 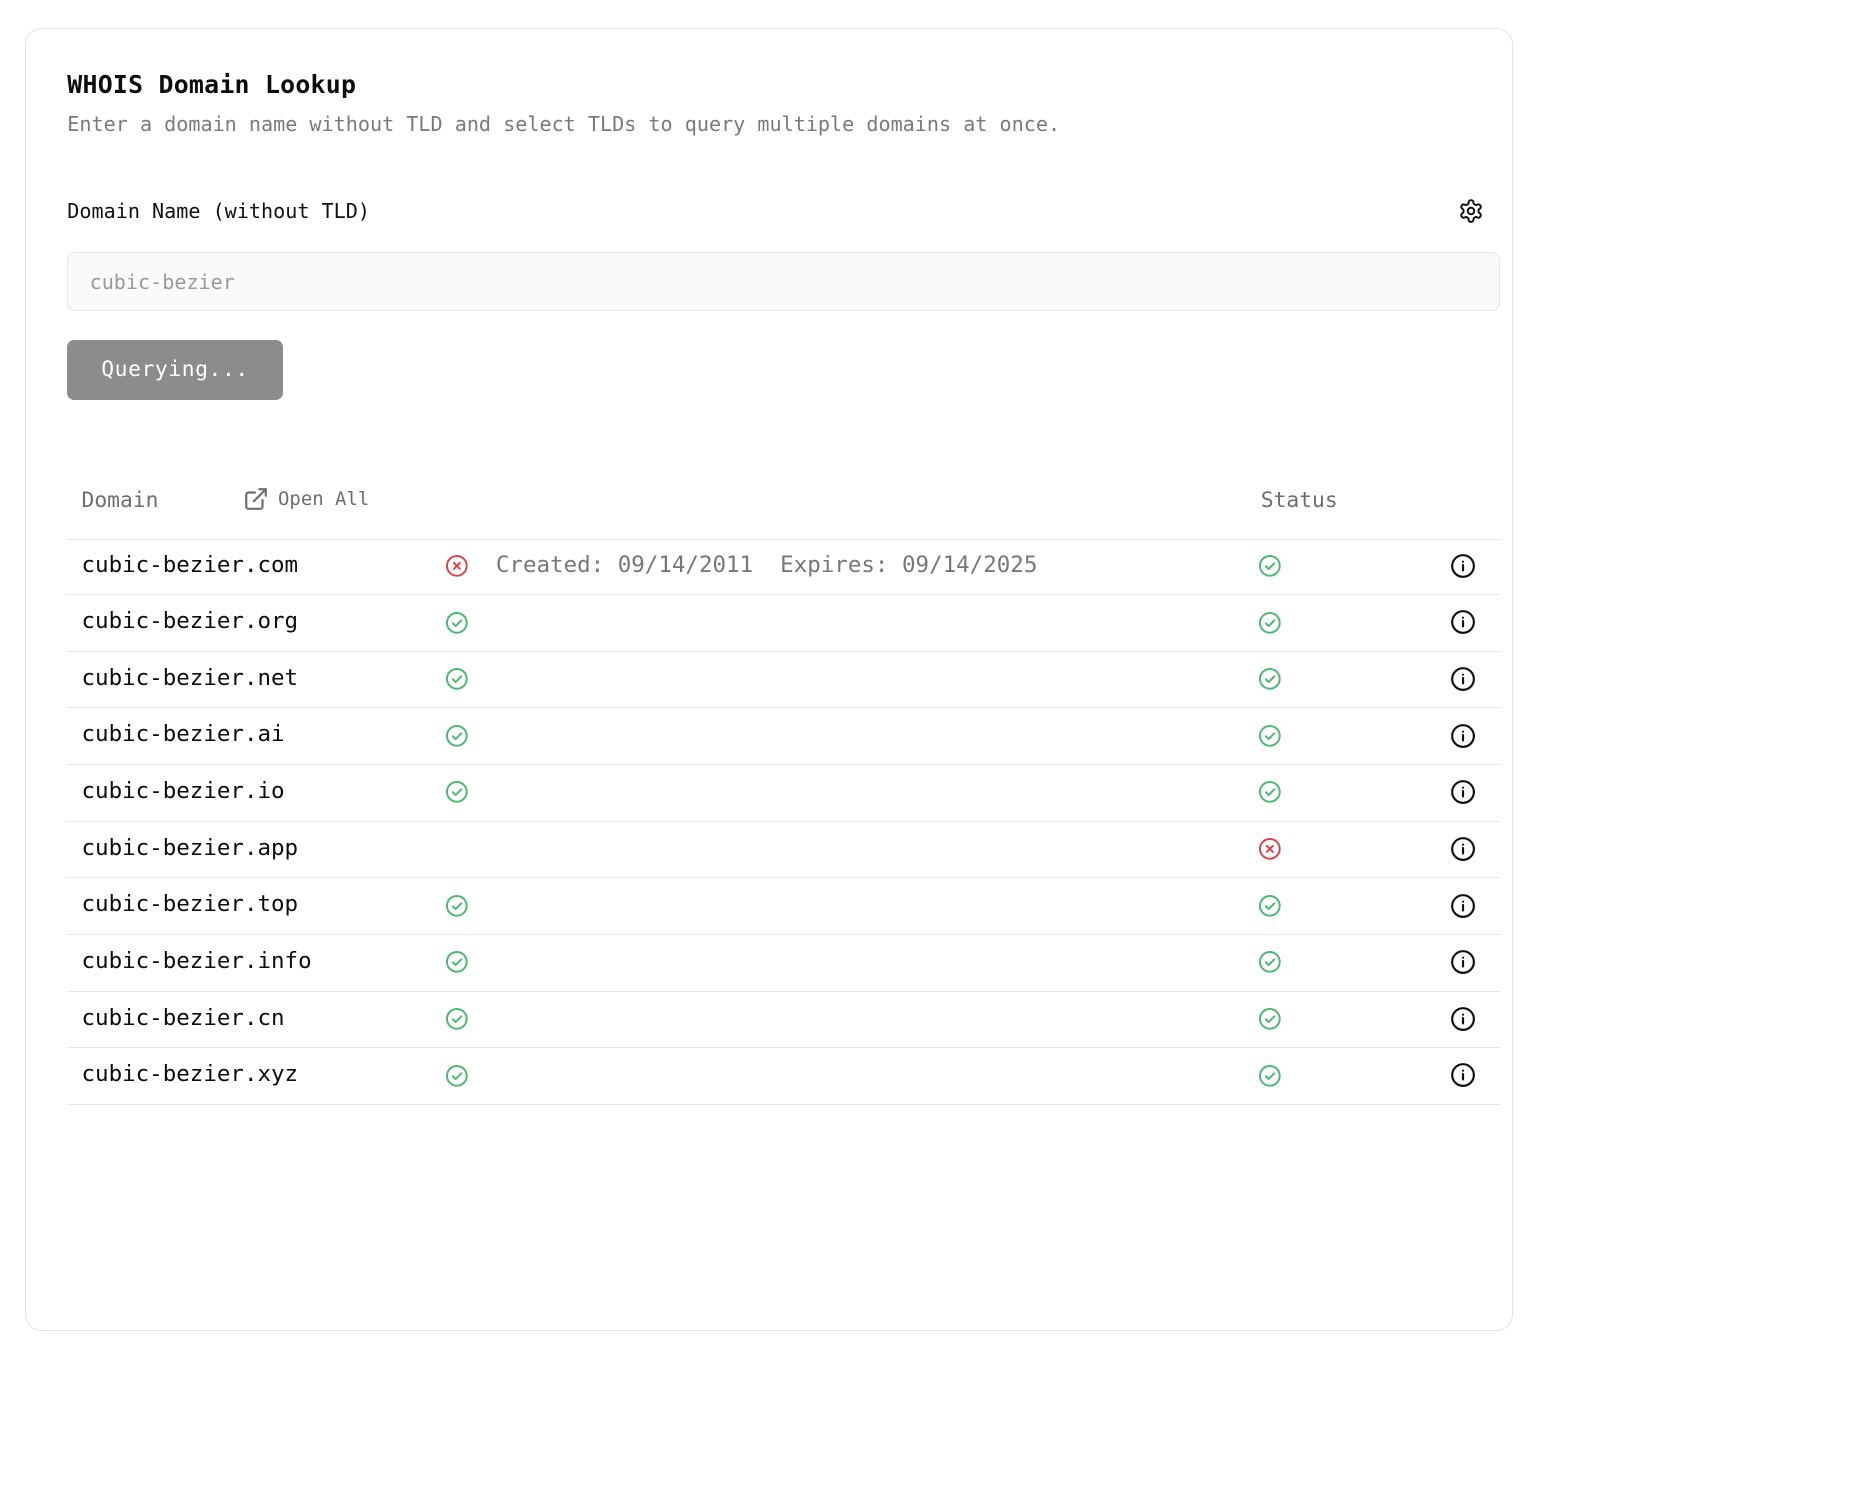 What do you see at coordinates (783, 503) in the screenshot?
I see `table-header: Domain Open All Status` at bounding box center [783, 503].